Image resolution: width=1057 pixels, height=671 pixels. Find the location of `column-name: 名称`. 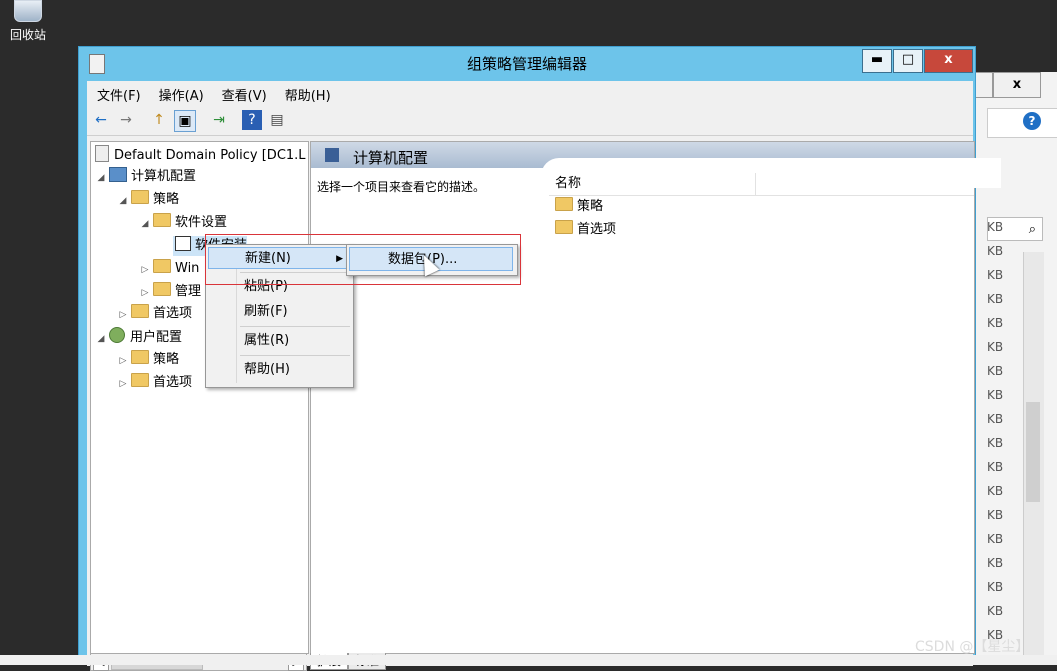

column-name: 名称 is located at coordinates (652, 184).